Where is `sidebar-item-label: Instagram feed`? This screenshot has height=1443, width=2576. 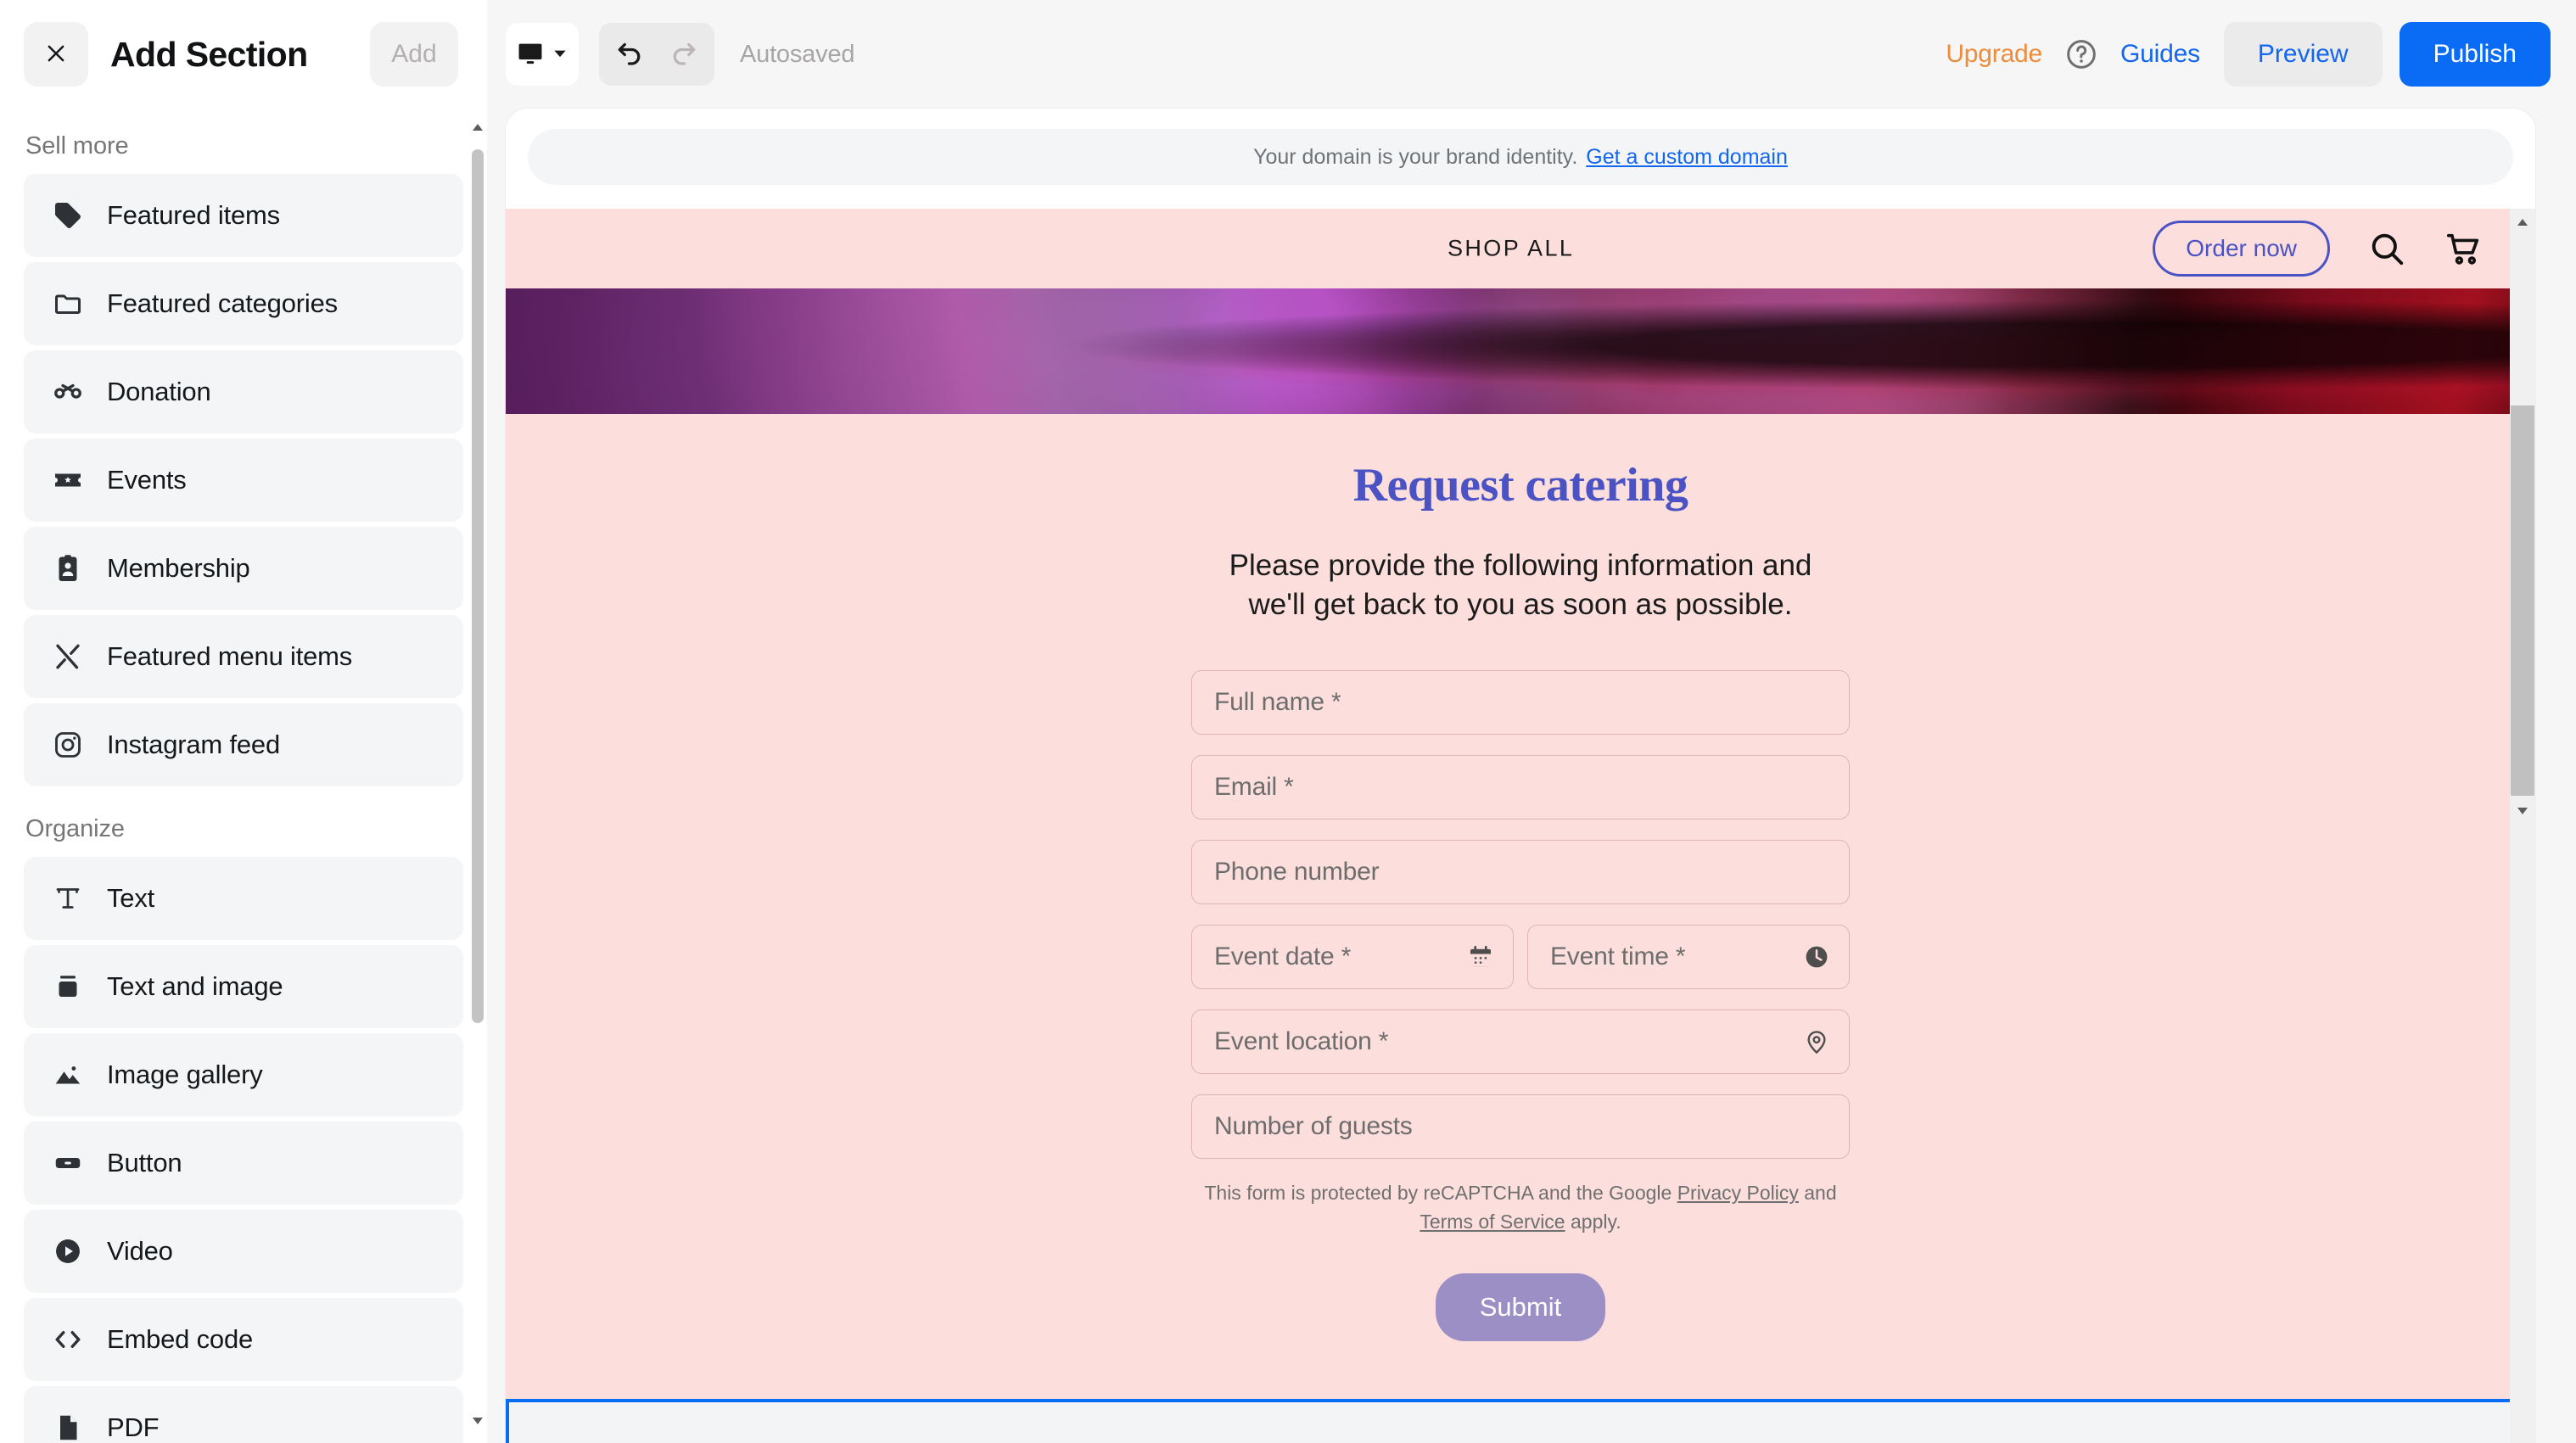
sidebar-item-label: Instagram feed is located at coordinates (194, 744).